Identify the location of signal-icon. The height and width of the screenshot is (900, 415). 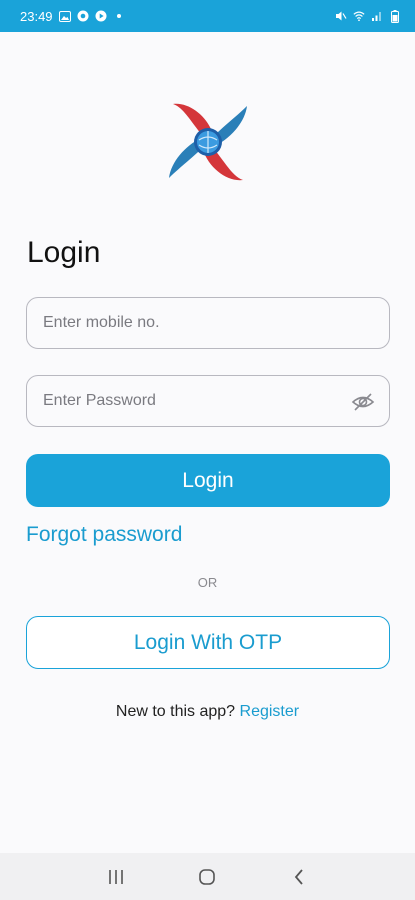
(377, 16).